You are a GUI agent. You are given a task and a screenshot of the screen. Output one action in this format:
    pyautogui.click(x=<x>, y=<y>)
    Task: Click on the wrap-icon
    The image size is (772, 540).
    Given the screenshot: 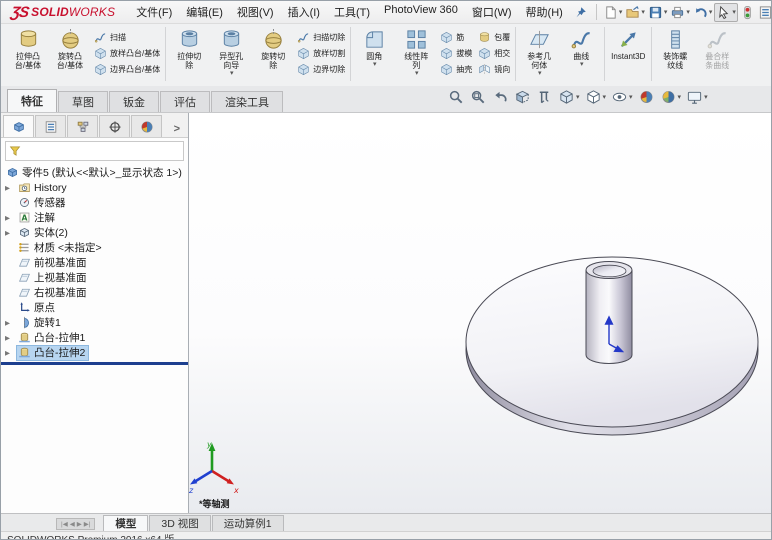 What is the action you would take?
    pyautogui.click(x=484, y=37)
    